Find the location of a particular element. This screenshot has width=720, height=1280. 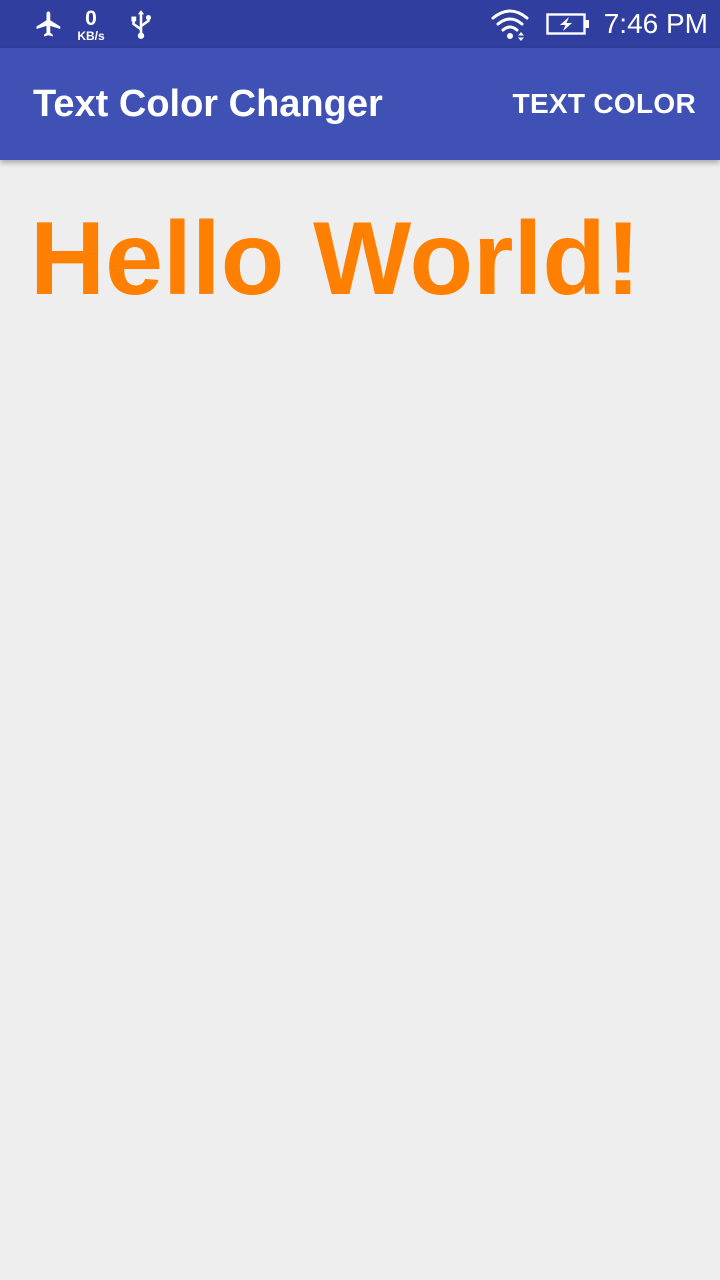

network-speed-unit: KB/s is located at coordinates (91, 36).